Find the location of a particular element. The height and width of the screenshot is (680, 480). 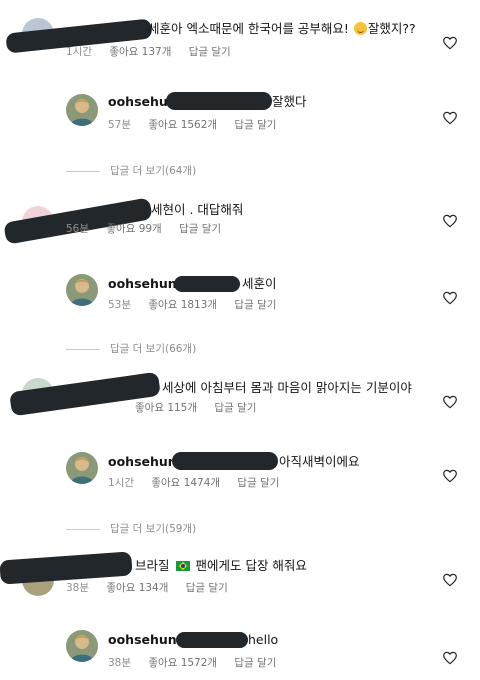

likes-count: 좋아요 1813개 is located at coordinates (182, 305).